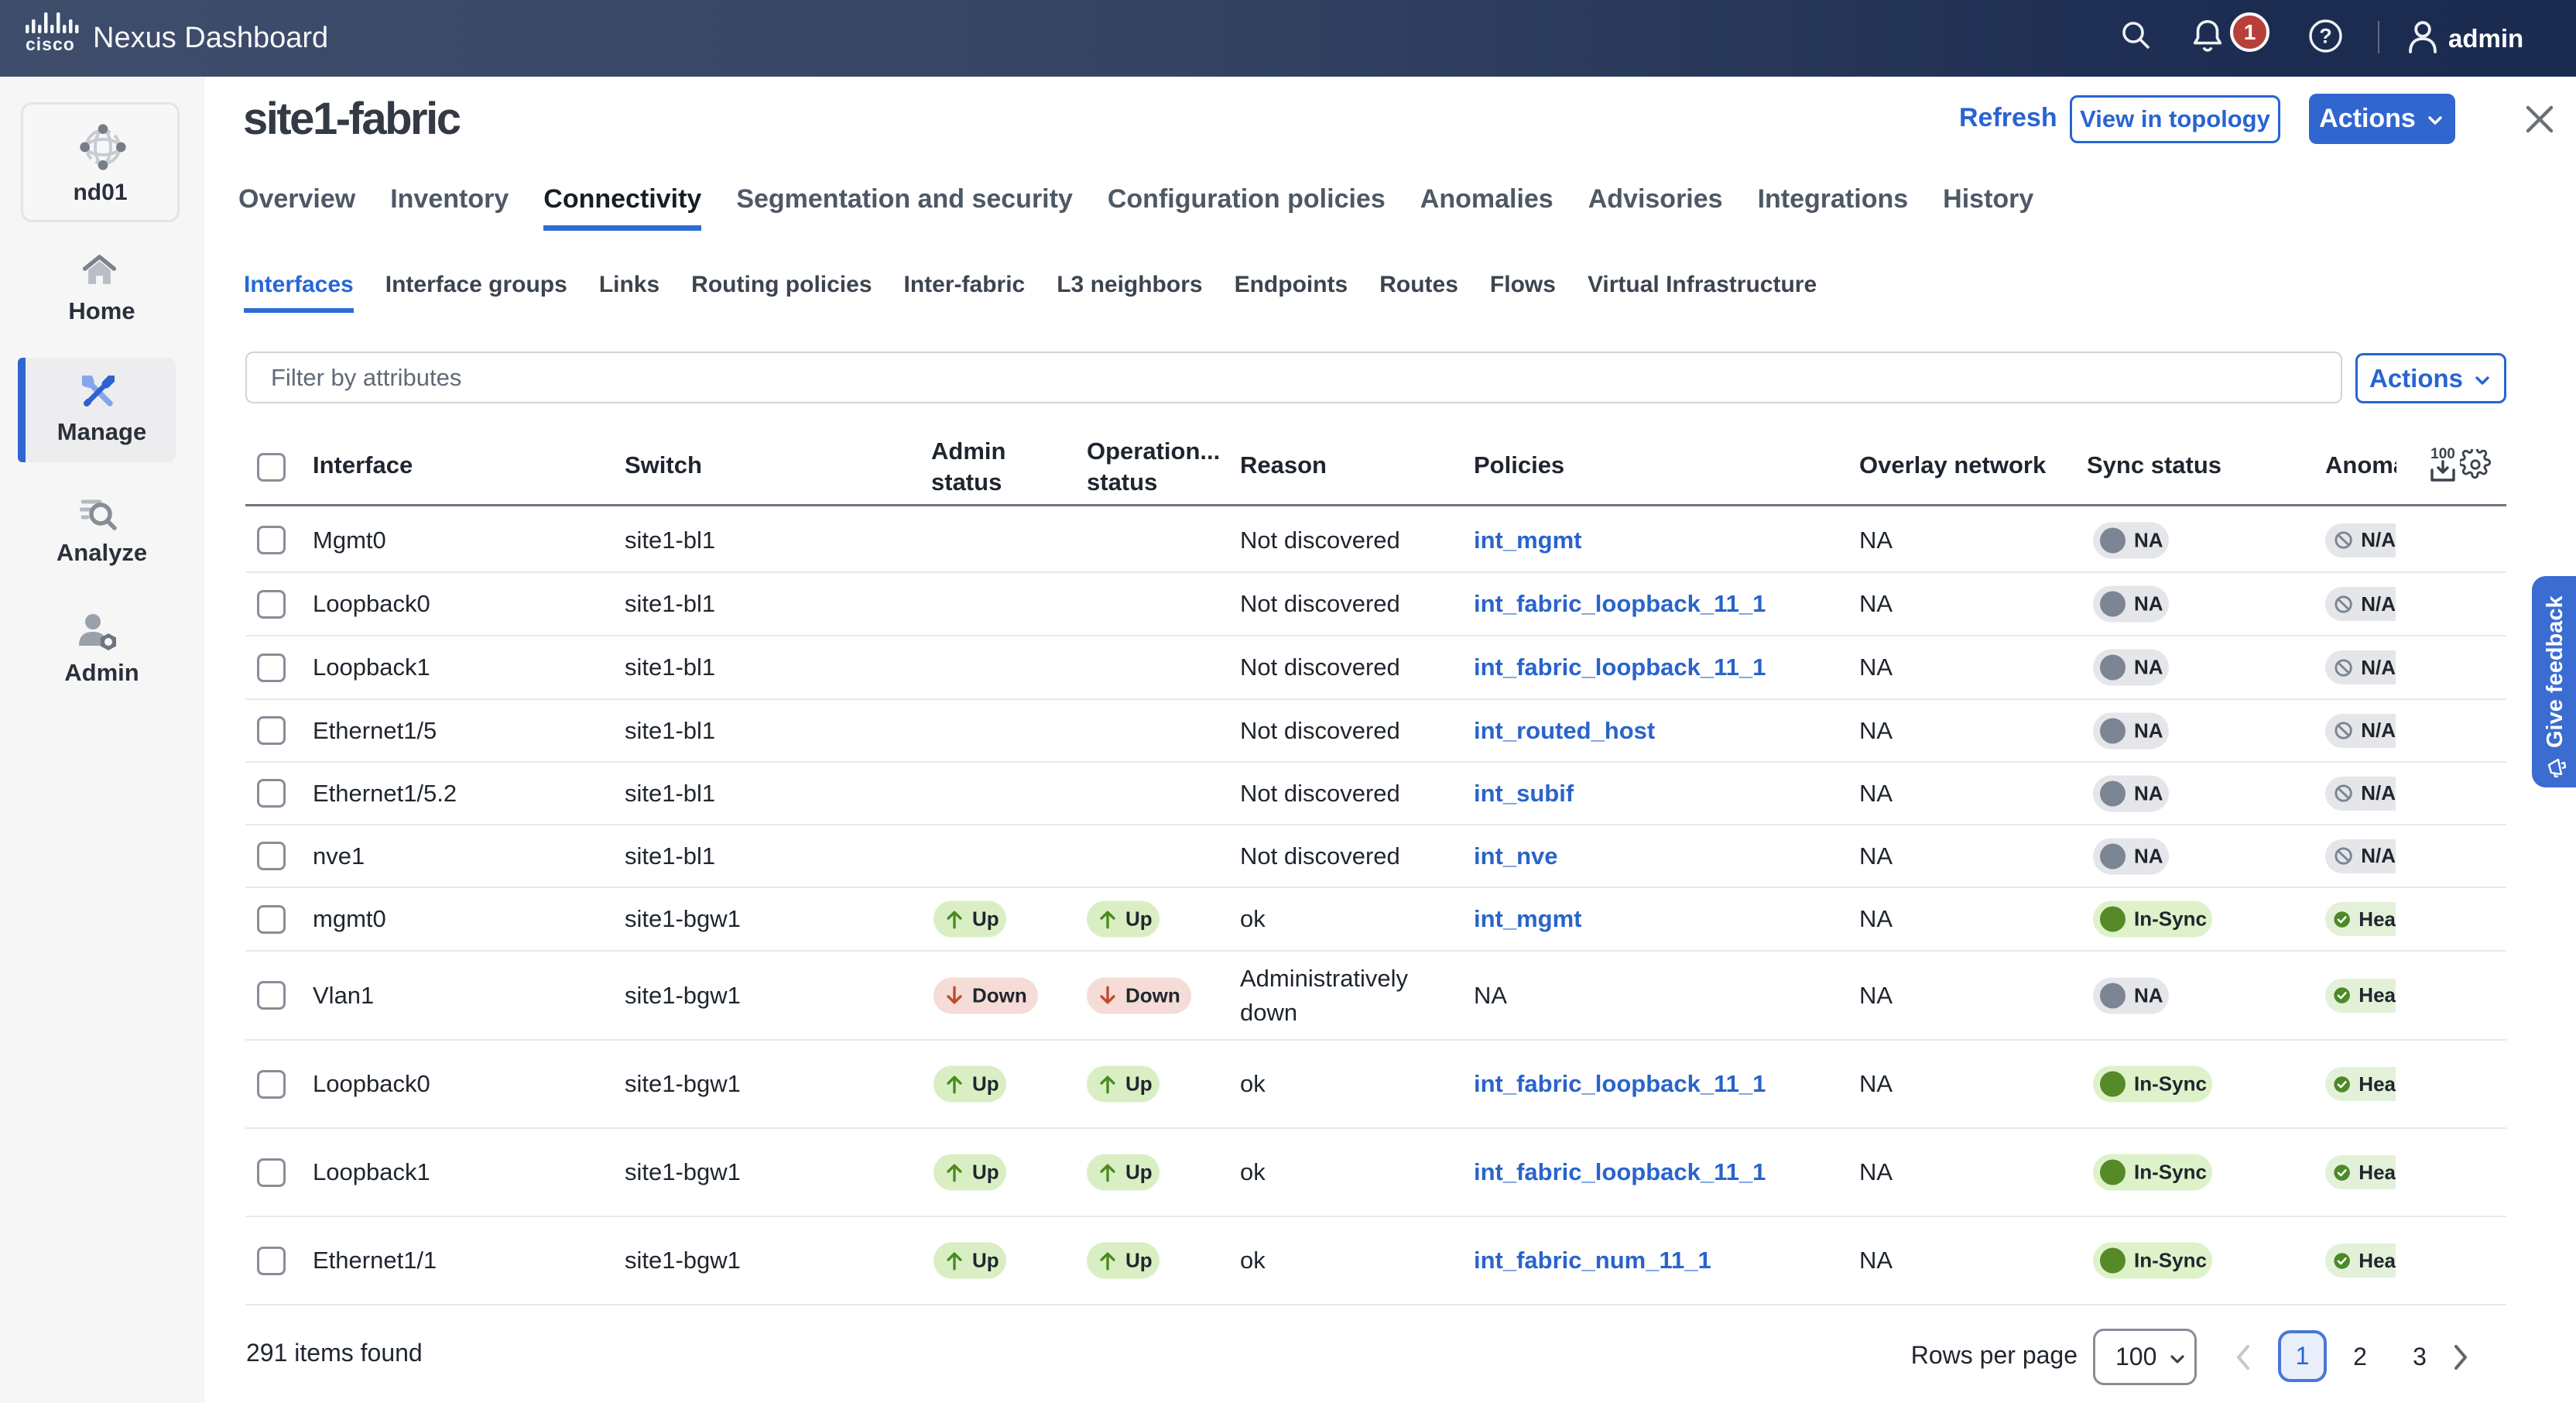 The height and width of the screenshot is (1403, 2576). What do you see at coordinates (2442, 454) in the screenshot?
I see `svg-text: 100` at bounding box center [2442, 454].